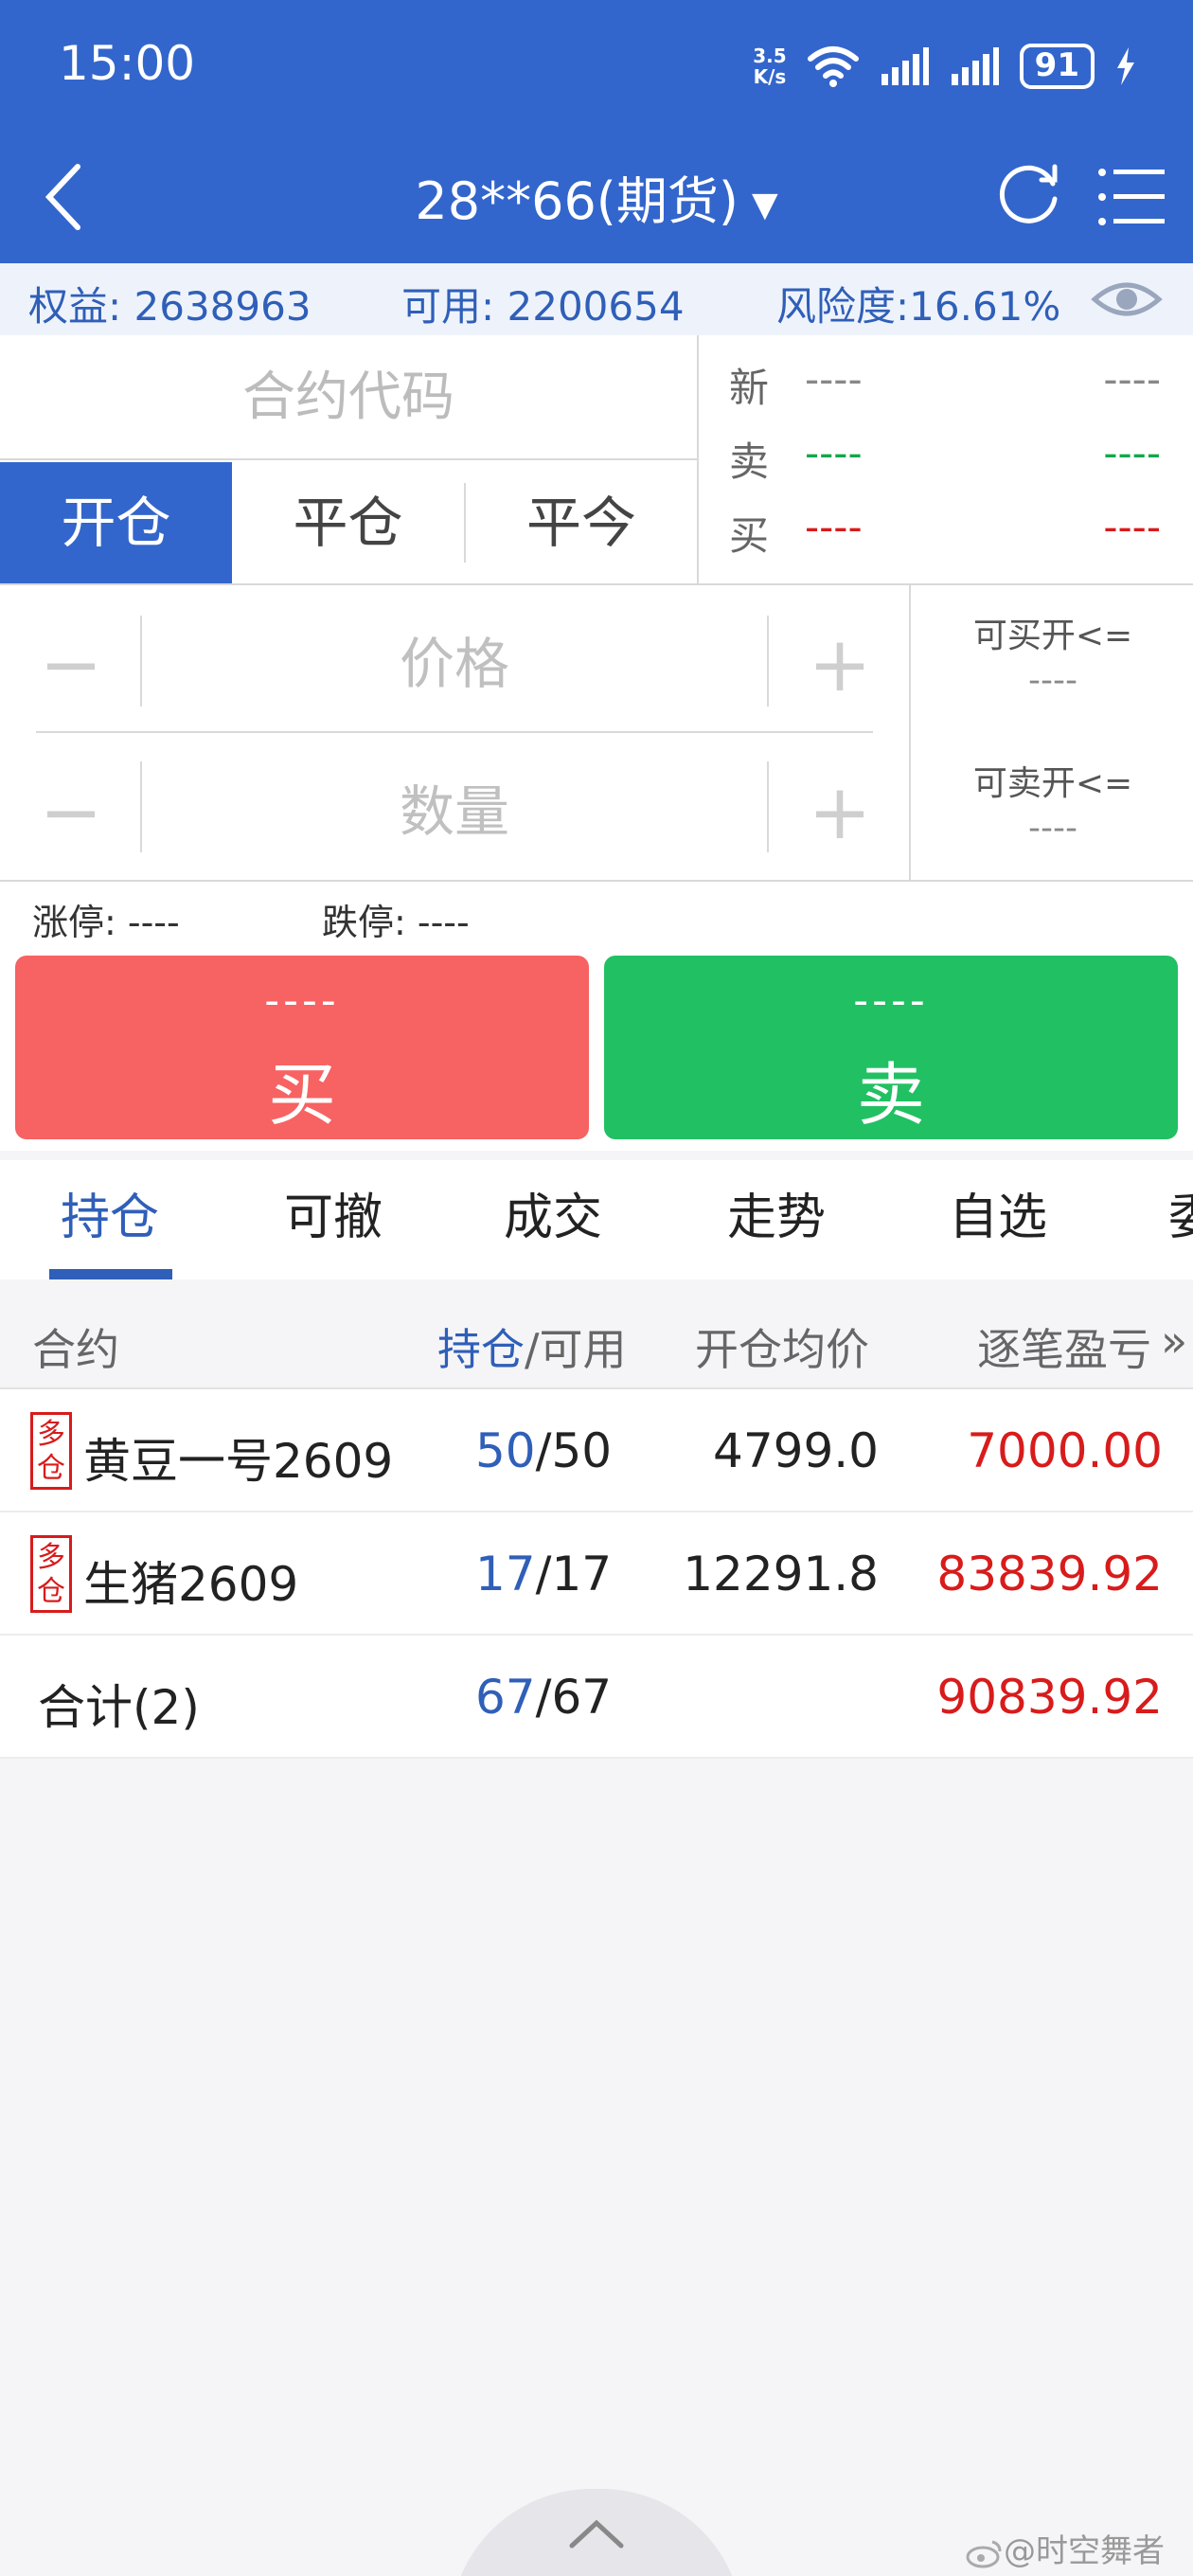 This screenshot has width=1193, height=2576. I want to click on netspeed-unit: K/s, so click(770, 76).